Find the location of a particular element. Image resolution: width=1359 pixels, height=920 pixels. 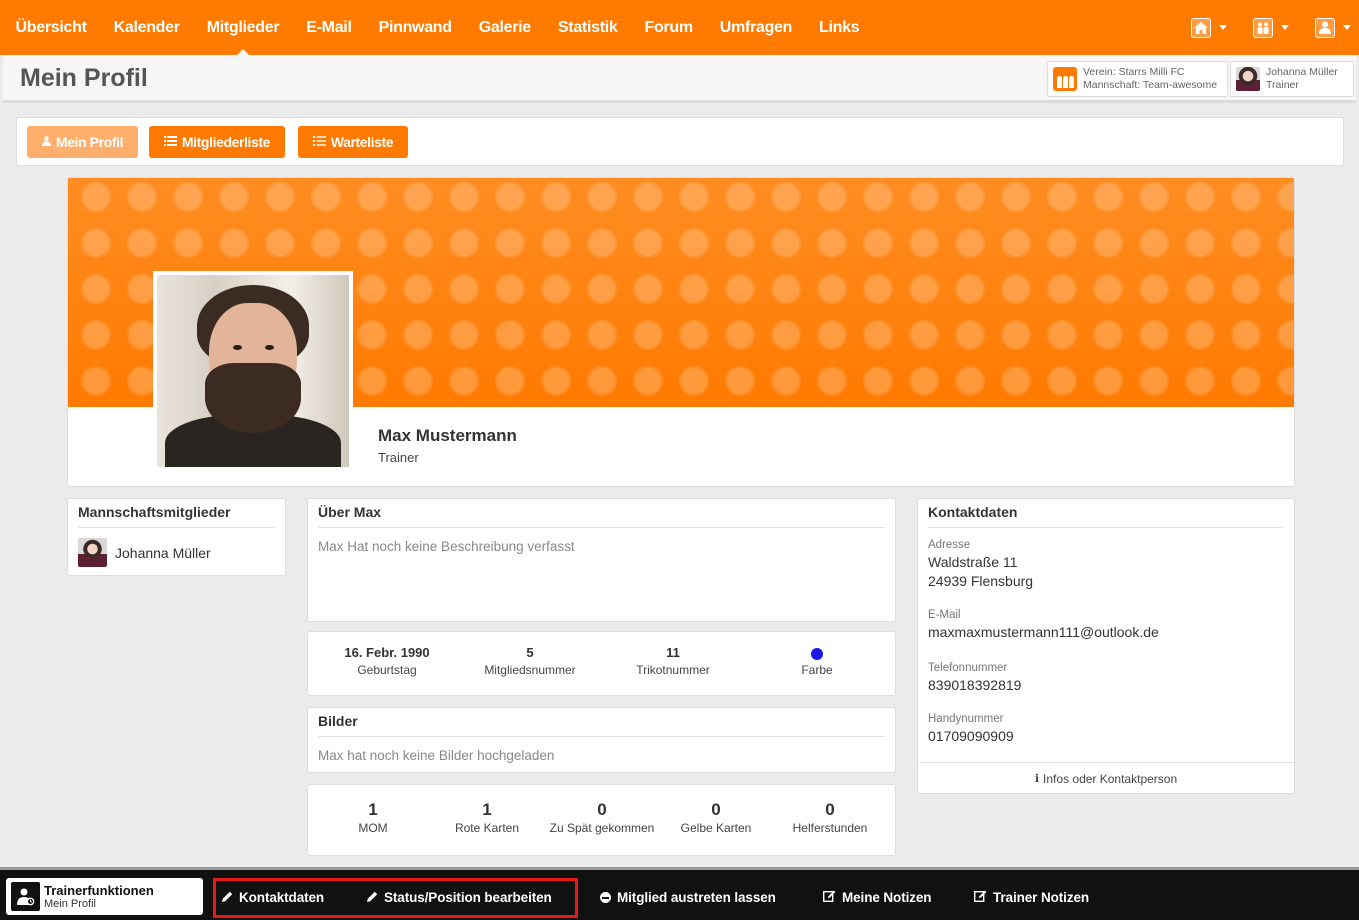

trainer-functions-title: Trainerfunktionen is located at coordinates (99, 890).